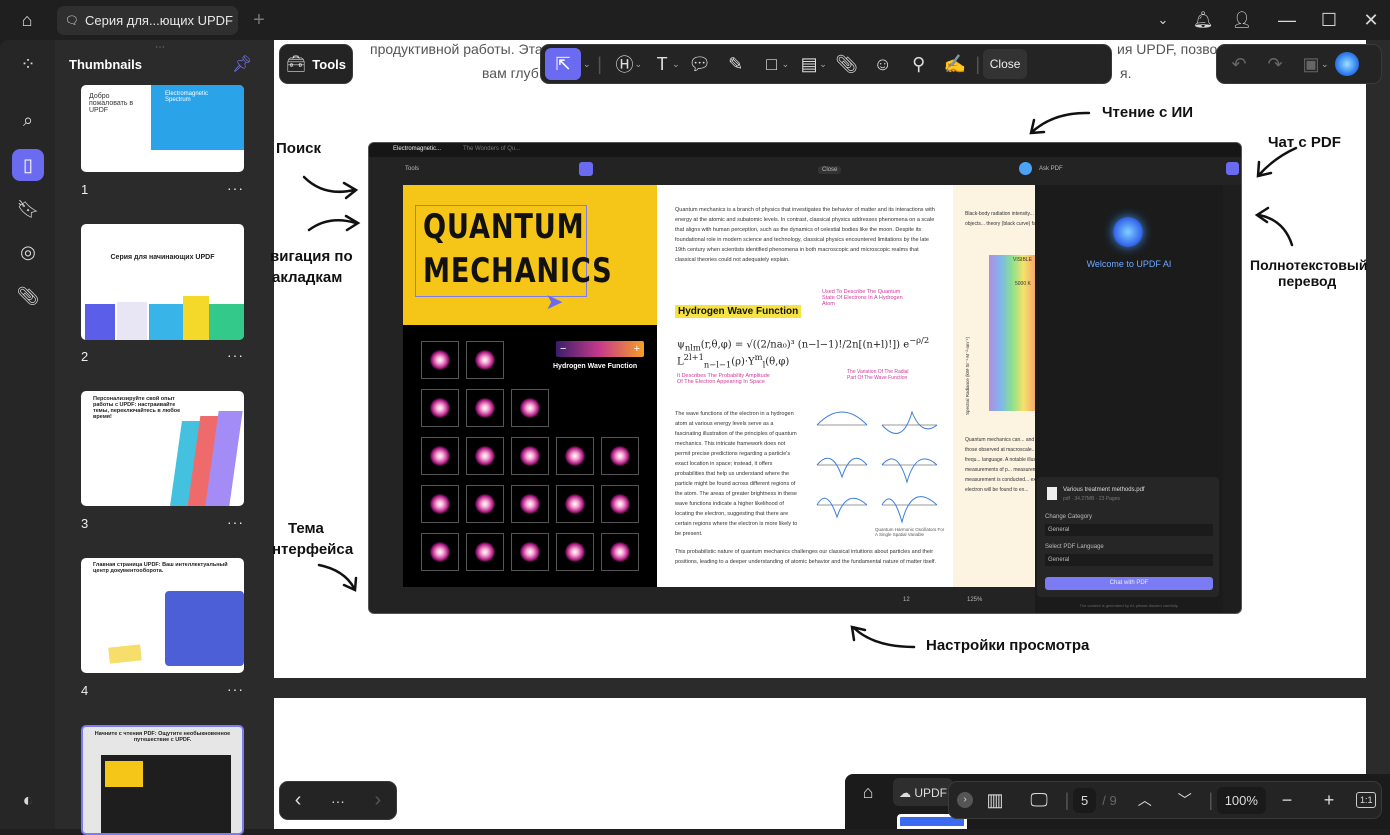 The height and width of the screenshot is (835, 1390). I want to click on page-input: 5, so click(1085, 800).